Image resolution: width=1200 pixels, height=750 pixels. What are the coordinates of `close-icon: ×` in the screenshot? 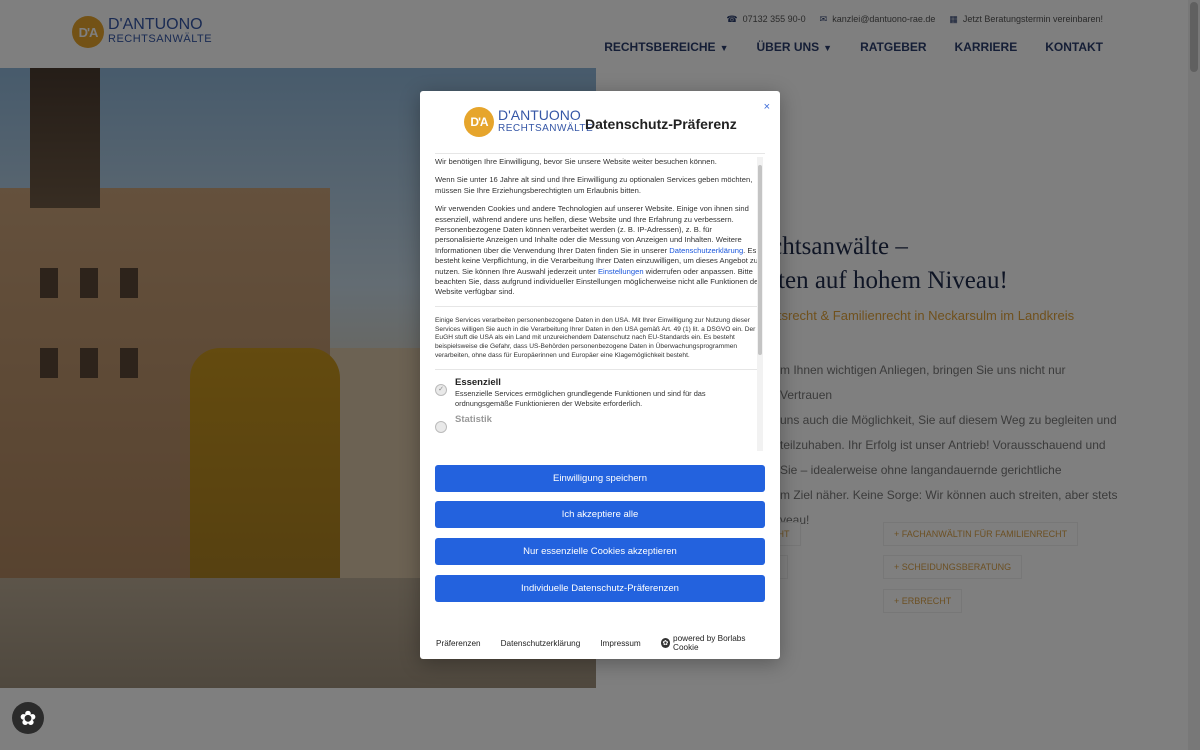 It's located at (767, 107).